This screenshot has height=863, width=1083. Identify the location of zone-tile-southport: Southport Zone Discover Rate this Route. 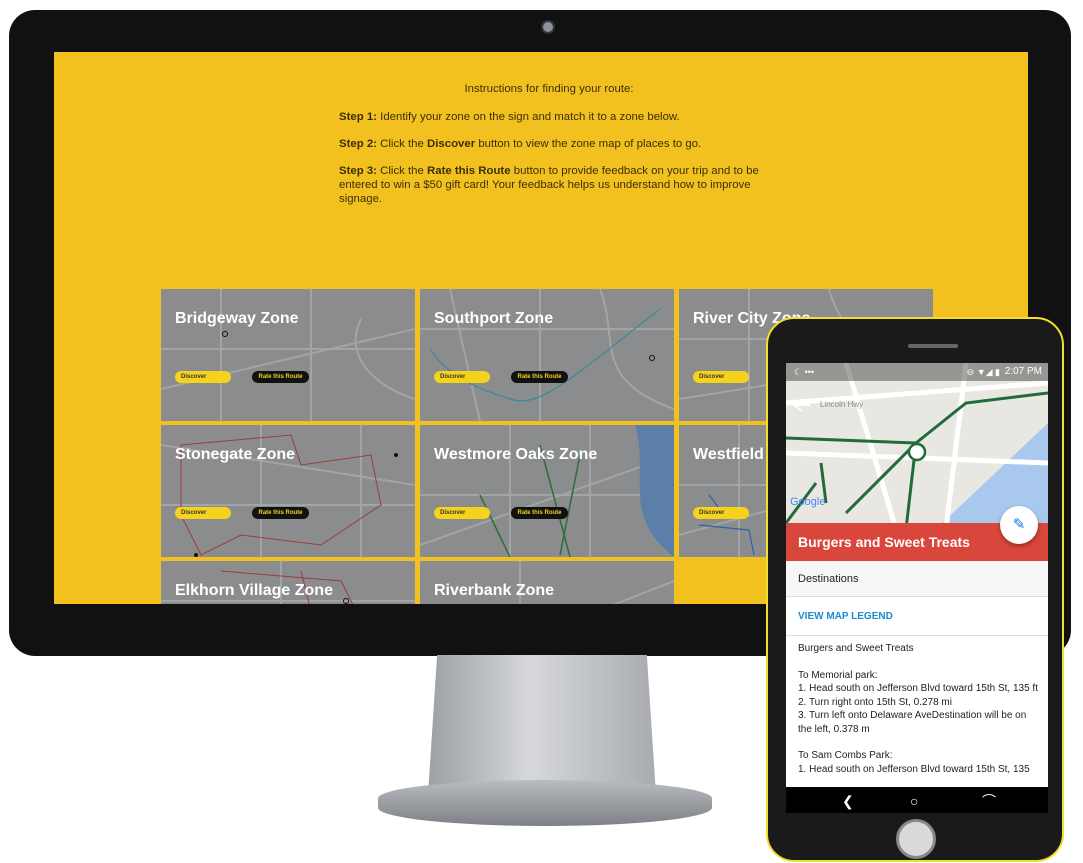
(547, 355).